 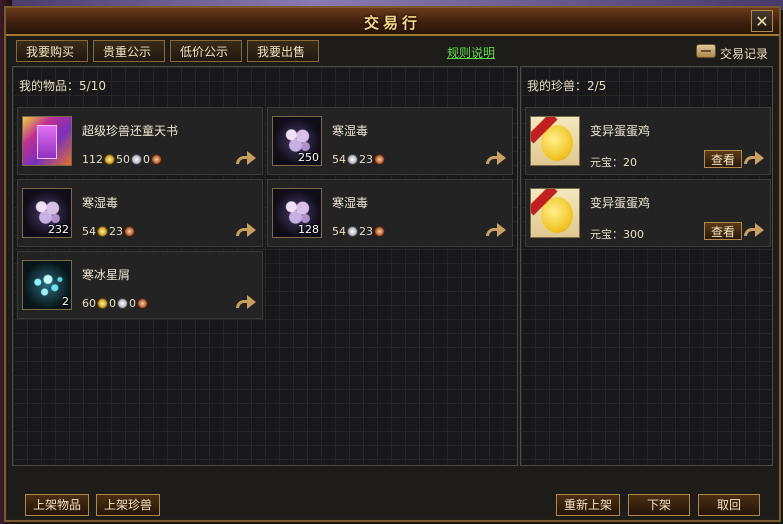 What do you see at coordinates (47, 285) in the screenshot?
I see `ice-shard-icon: 2` at bounding box center [47, 285].